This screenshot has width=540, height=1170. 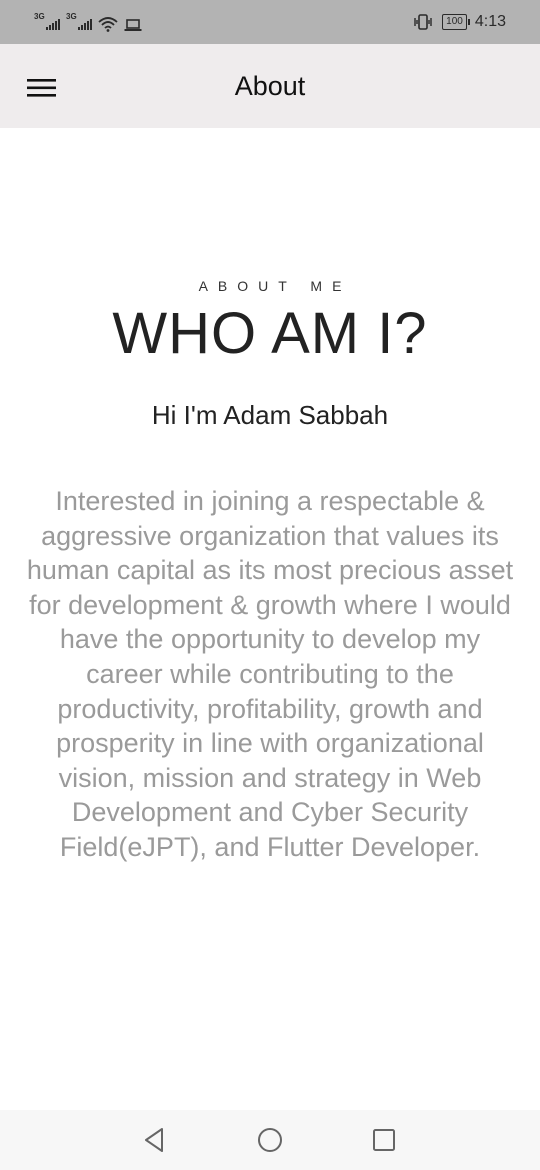 What do you see at coordinates (490, 21) in the screenshot?
I see `status-clock: 4:13` at bounding box center [490, 21].